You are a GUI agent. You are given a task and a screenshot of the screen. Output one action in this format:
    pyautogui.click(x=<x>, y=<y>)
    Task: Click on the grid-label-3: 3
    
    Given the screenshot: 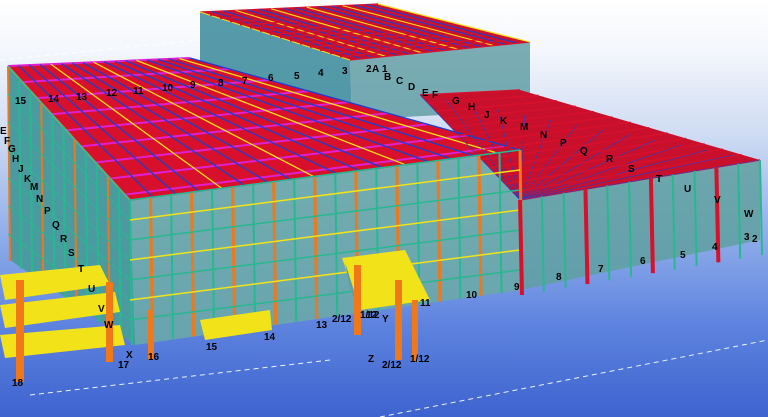 What is the action you would take?
    pyautogui.click(x=345, y=71)
    